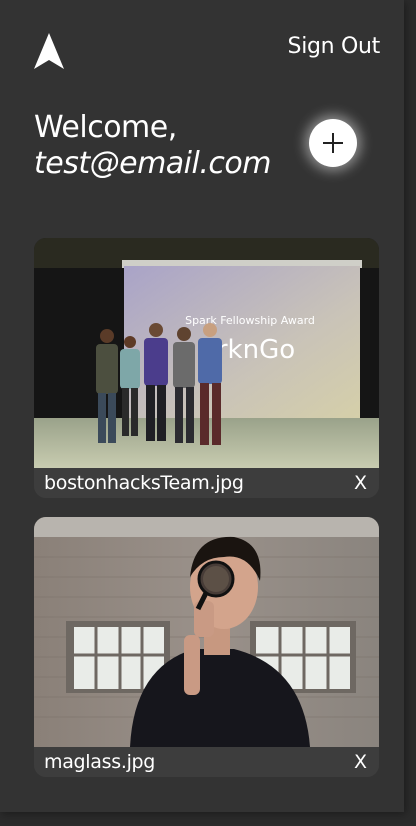 The image size is (416, 826). Describe the element at coordinates (206, 762) in the screenshot. I see `photo-card-footer: maglass.jpg X` at that location.